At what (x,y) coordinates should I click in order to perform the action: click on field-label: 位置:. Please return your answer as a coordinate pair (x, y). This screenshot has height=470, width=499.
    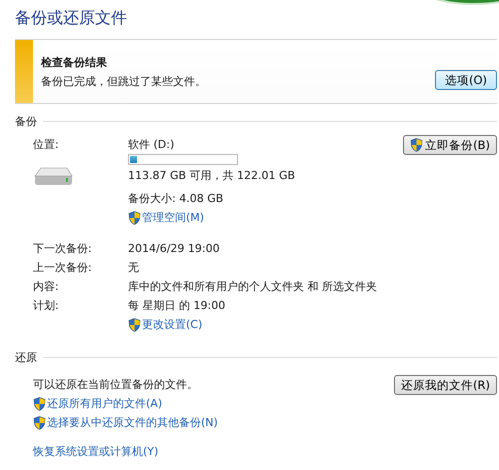
    Looking at the image, I should click on (46, 145).